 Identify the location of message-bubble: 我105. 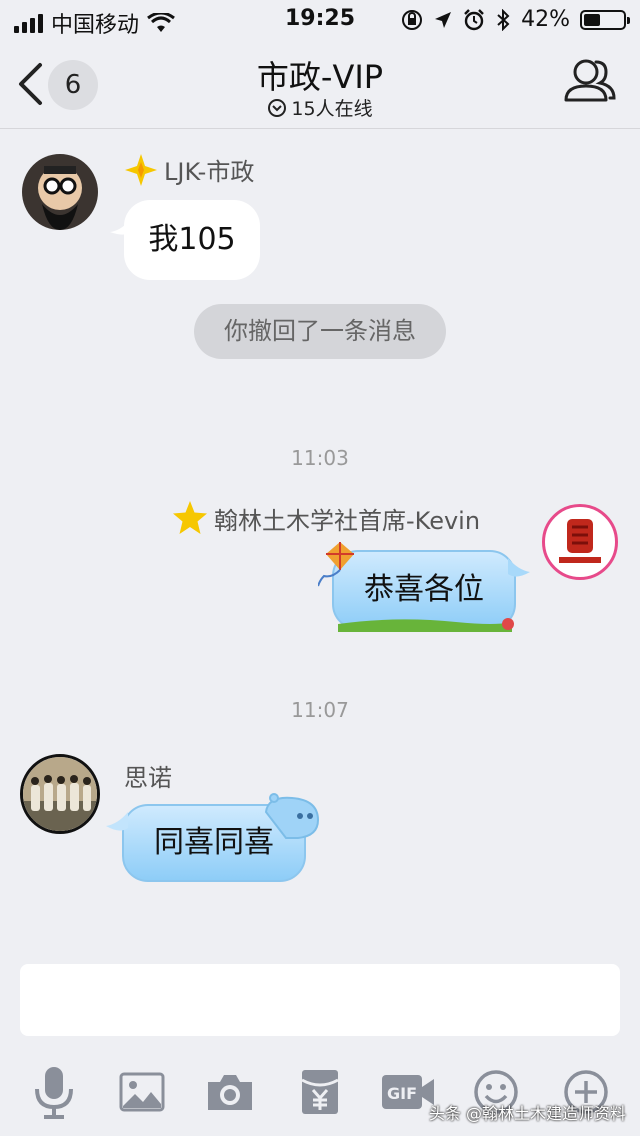
(192, 240).